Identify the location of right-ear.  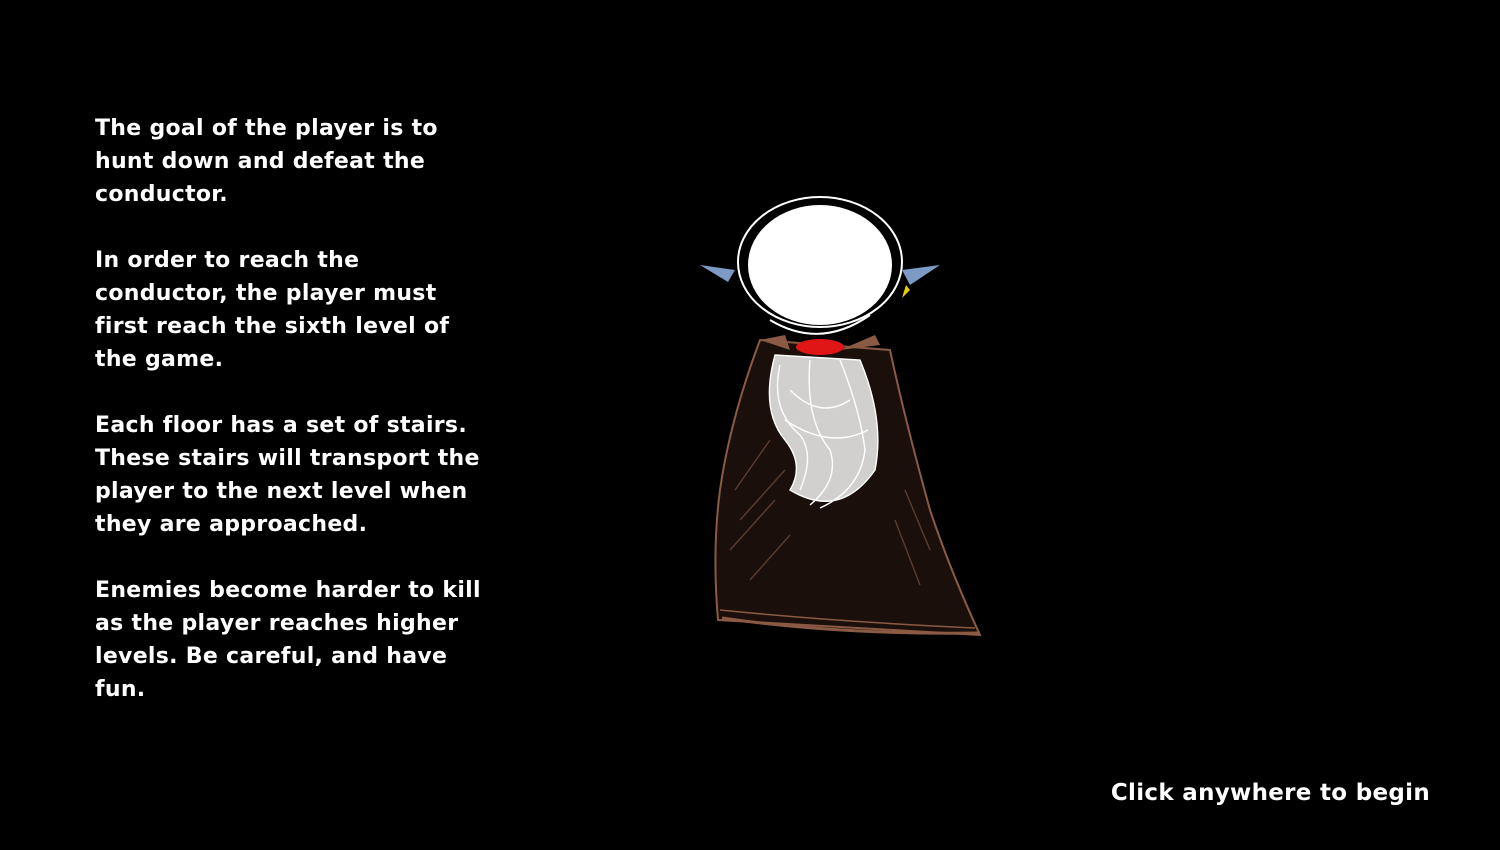
(921, 275).